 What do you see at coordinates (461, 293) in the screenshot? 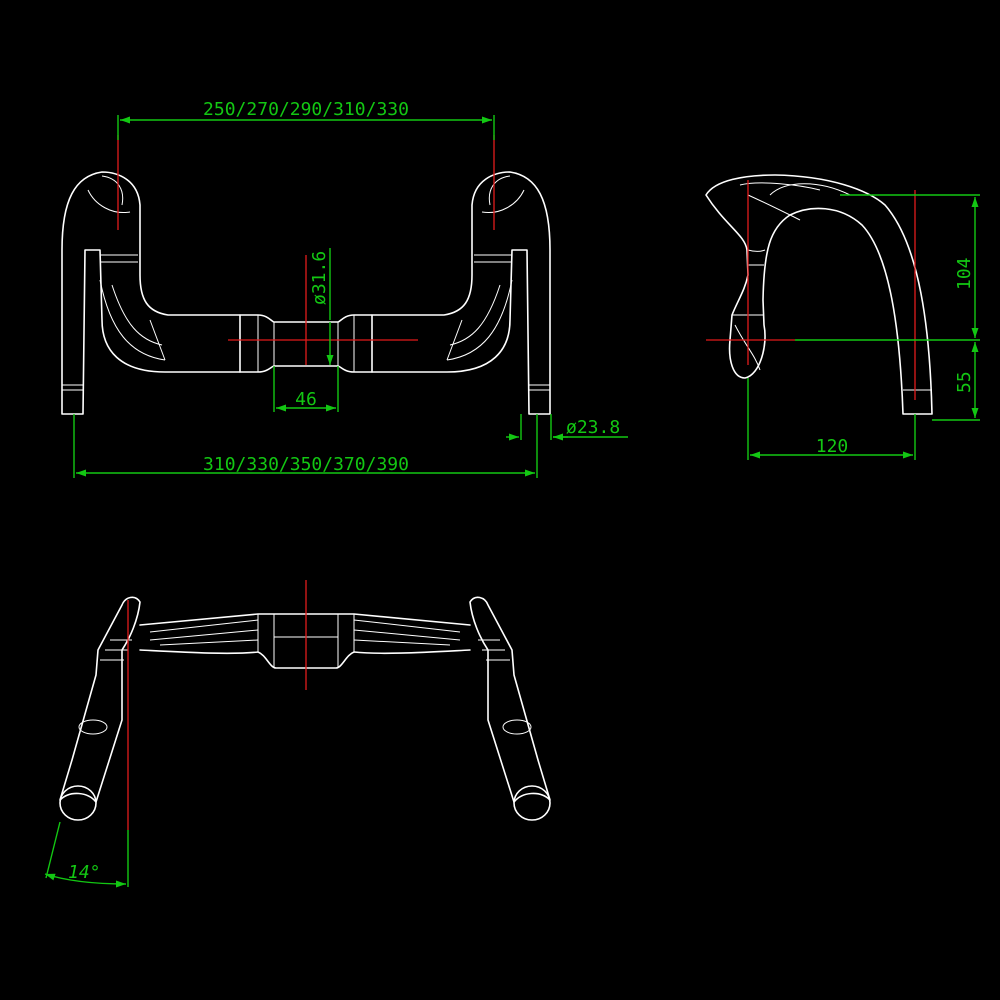
I see `front-right-drop` at bounding box center [461, 293].